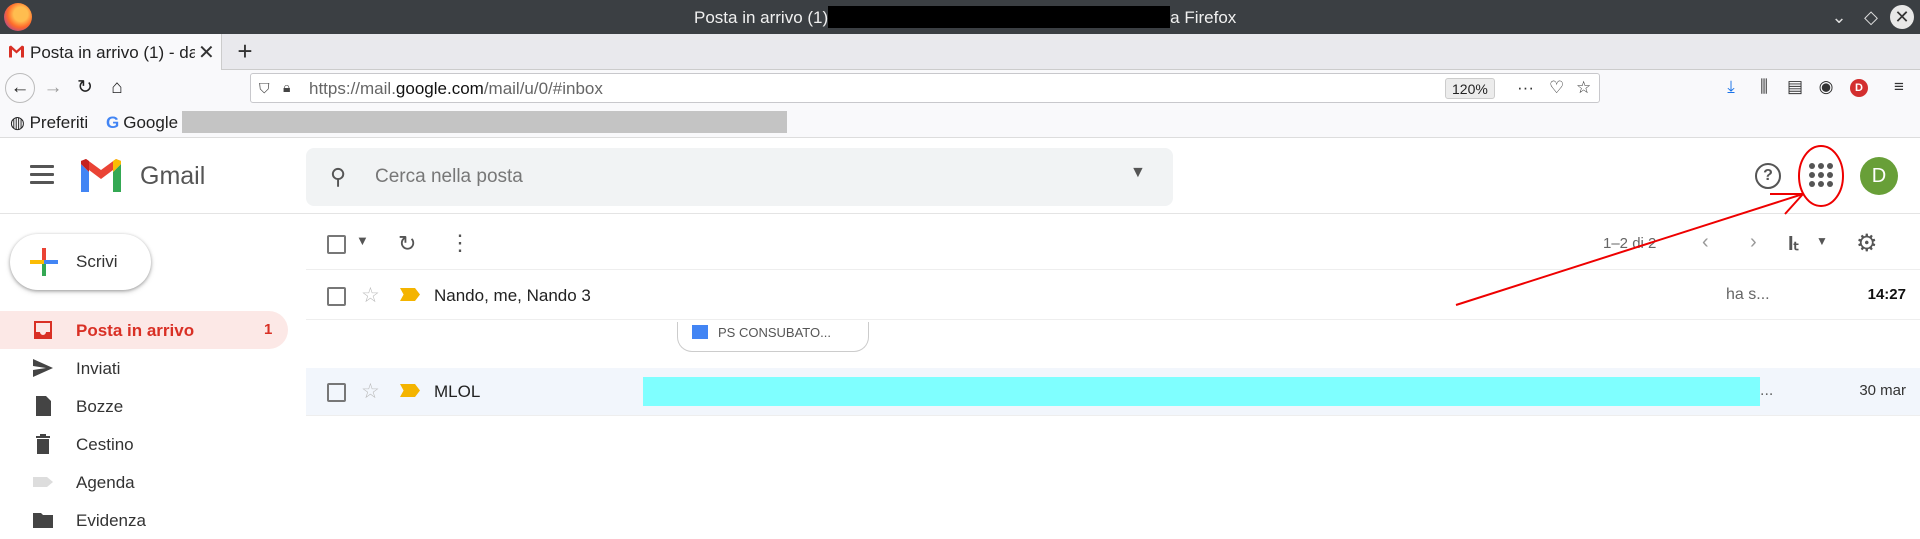 This screenshot has width=1920, height=539. Describe the element at coordinates (268, 329) in the screenshot. I see `unread-count-badge: 1` at that location.